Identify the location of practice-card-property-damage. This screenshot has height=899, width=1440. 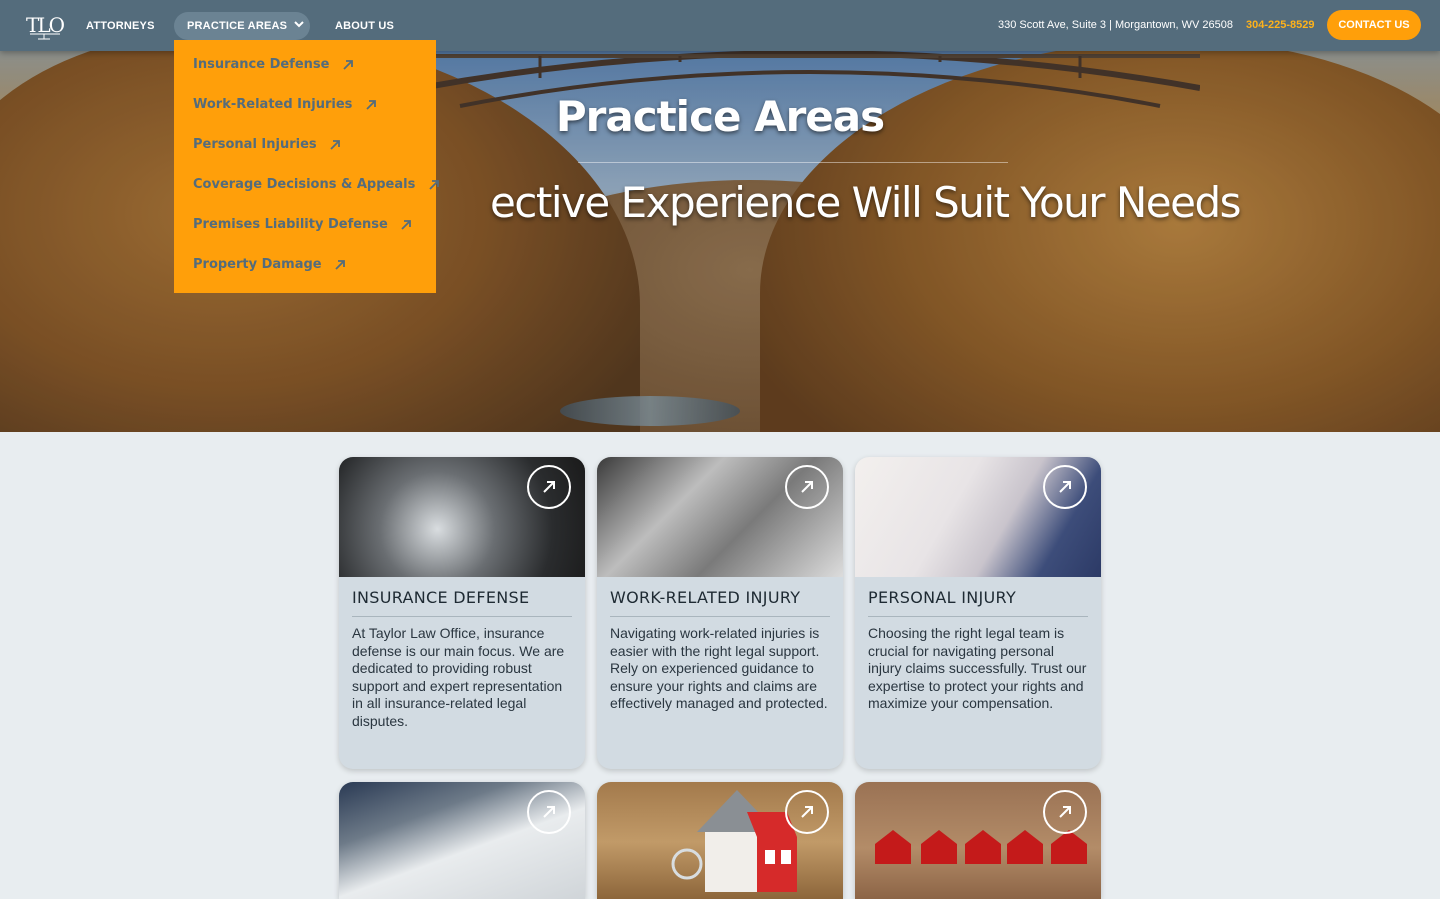
(978, 840).